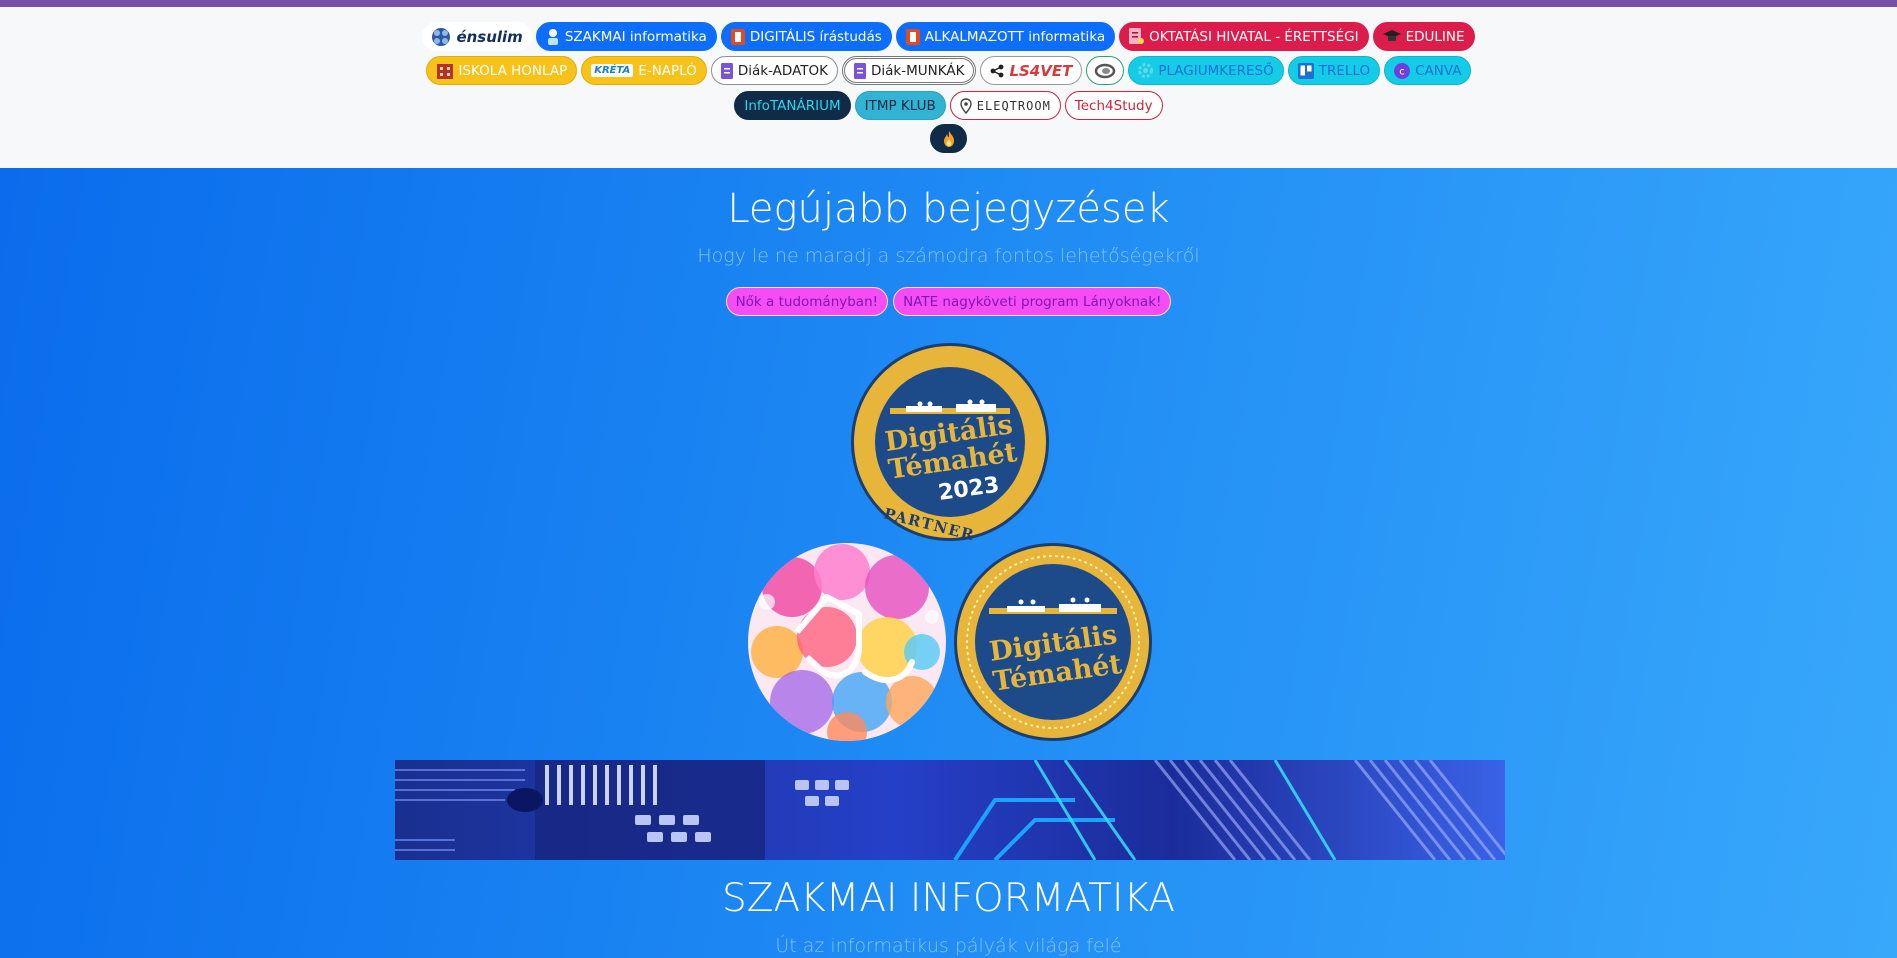 The image size is (1897, 958). What do you see at coordinates (1032, 301) in the screenshot?
I see `tag-nate-nagykoveti: NATE nagyköveti program Lányoknak!` at bounding box center [1032, 301].